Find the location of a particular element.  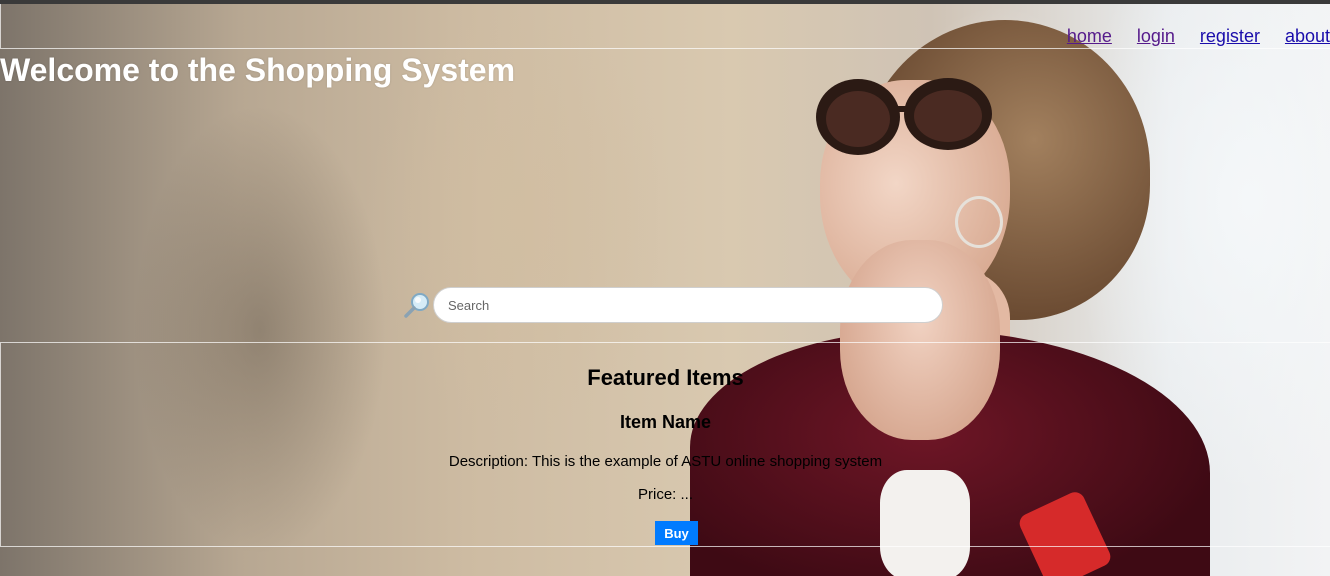

search-input is located at coordinates (688, 305).